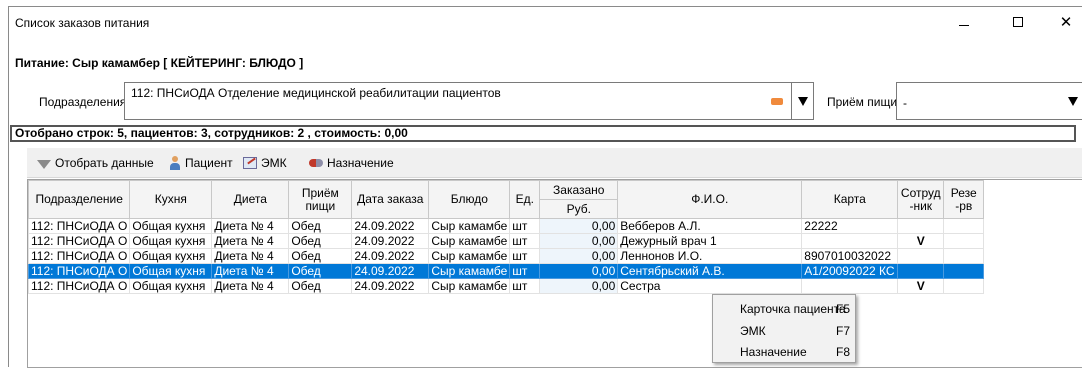  I want to click on col-diet: Диета, so click(250, 199).